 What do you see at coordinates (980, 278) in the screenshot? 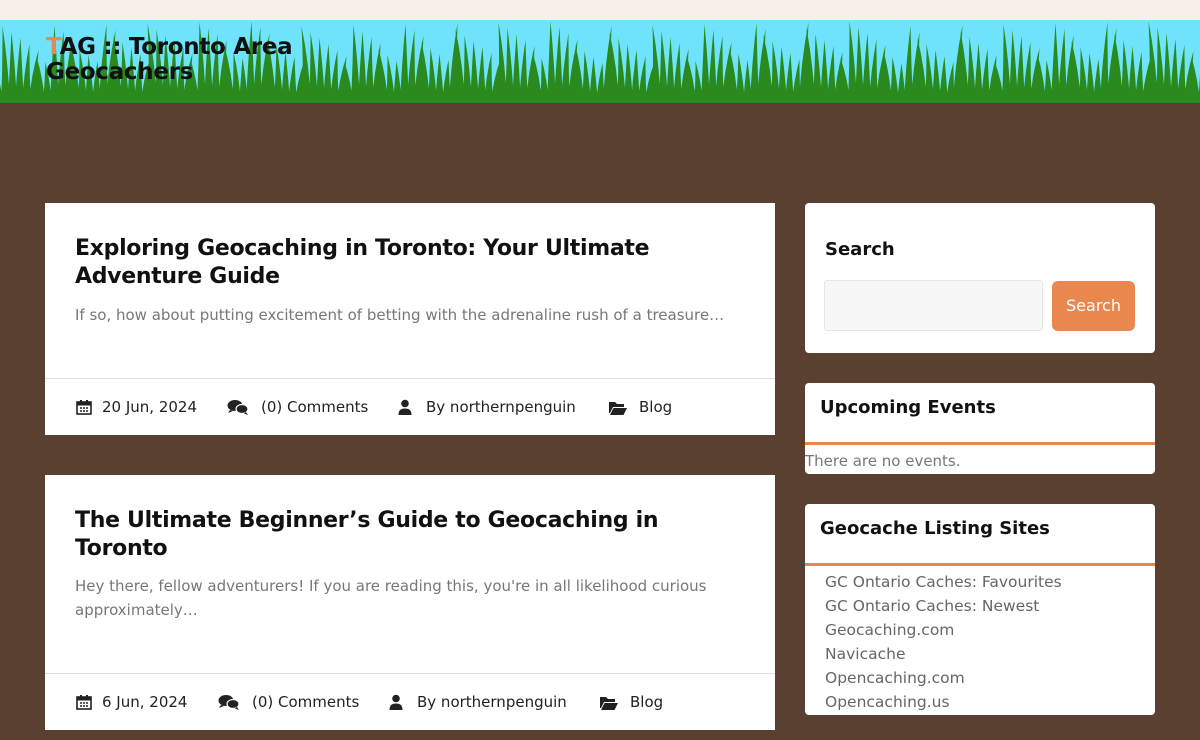
I see `search-widget: Search Search` at bounding box center [980, 278].